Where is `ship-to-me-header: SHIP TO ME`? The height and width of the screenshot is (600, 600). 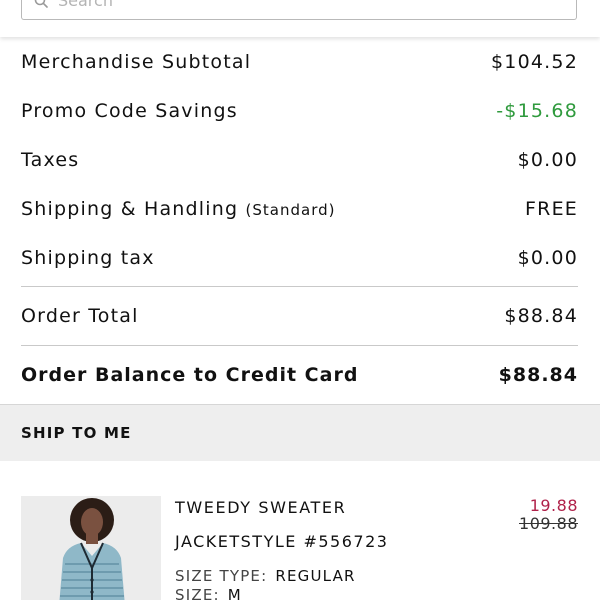 ship-to-me-header: SHIP TO ME is located at coordinates (300, 432).